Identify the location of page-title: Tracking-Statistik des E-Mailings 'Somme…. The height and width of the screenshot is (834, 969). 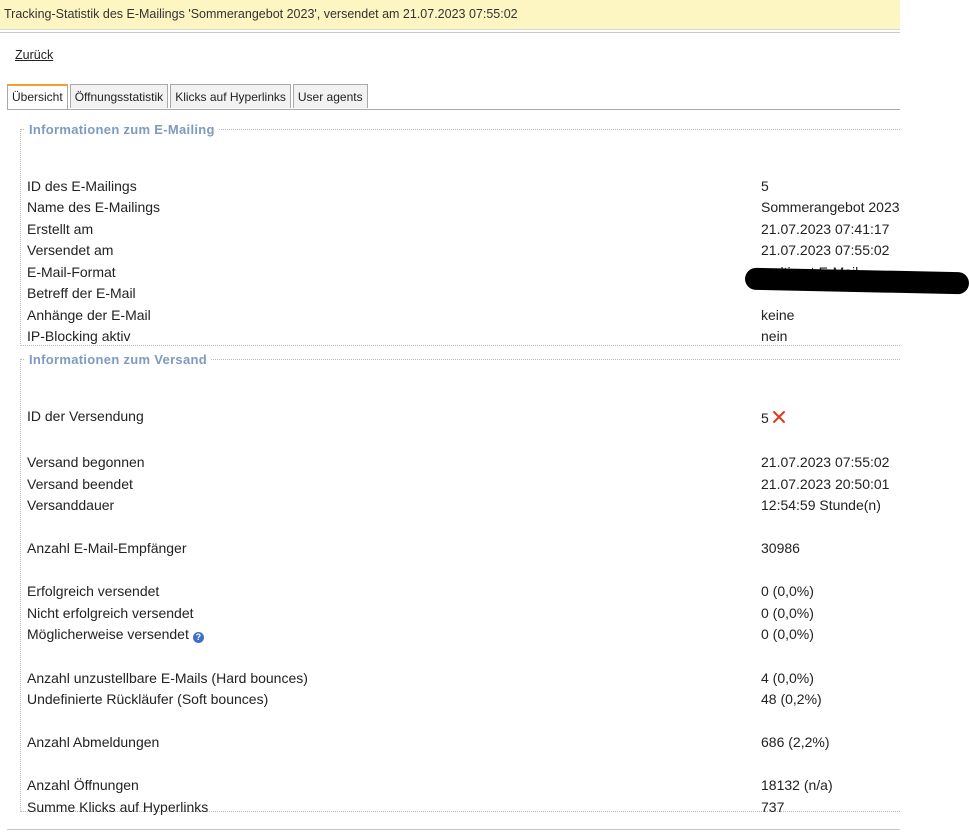
(450, 15).